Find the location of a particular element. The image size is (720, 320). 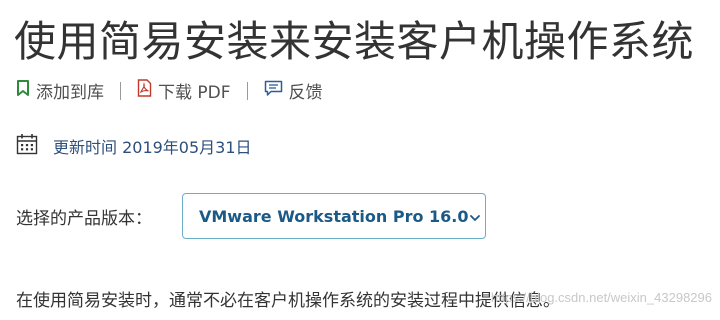

feedback-label: 反馈 is located at coordinates (305, 93).